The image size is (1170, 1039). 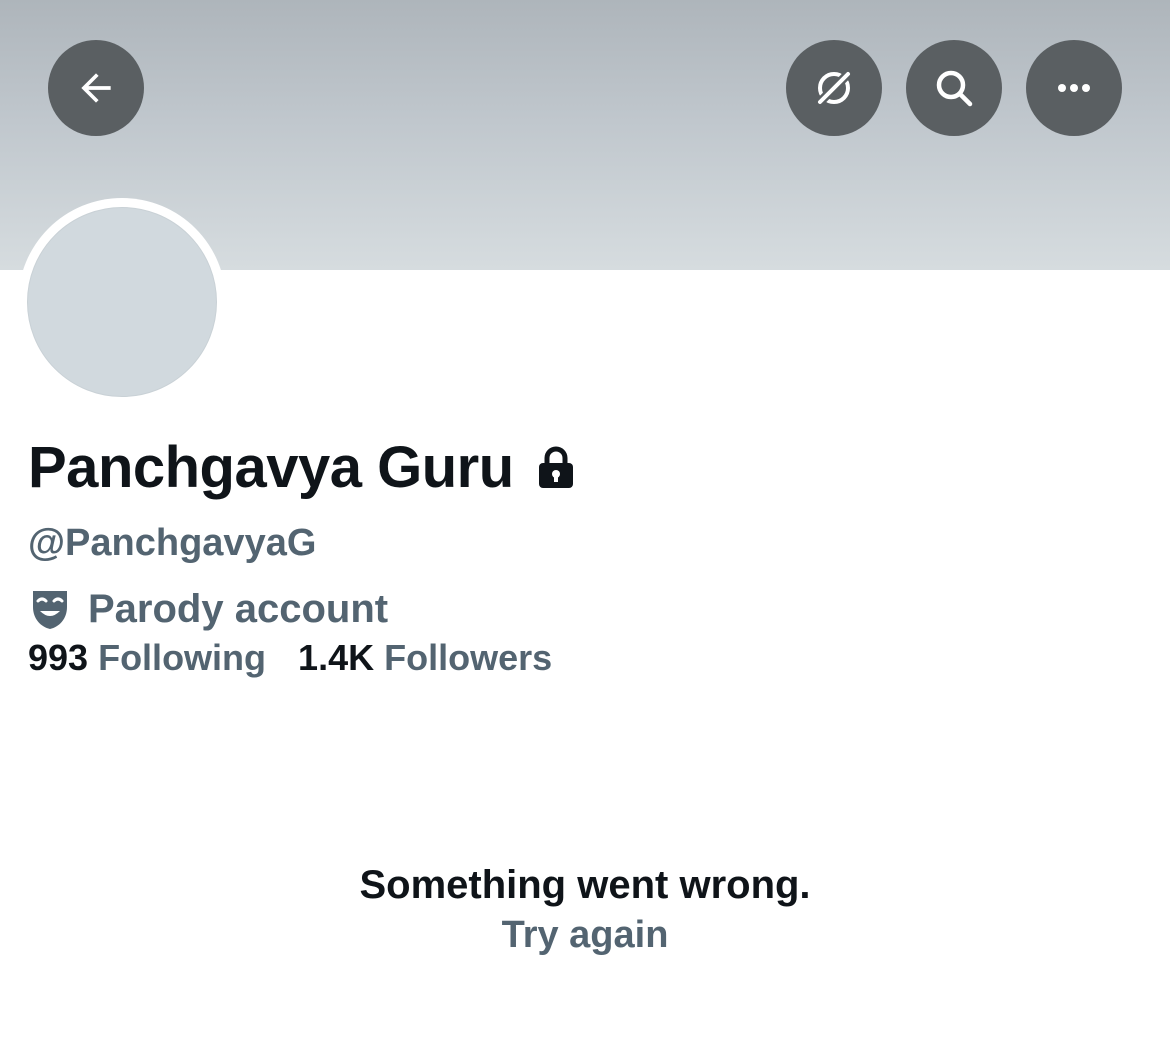 What do you see at coordinates (58, 657) in the screenshot?
I see `following-count: 993` at bounding box center [58, 657].